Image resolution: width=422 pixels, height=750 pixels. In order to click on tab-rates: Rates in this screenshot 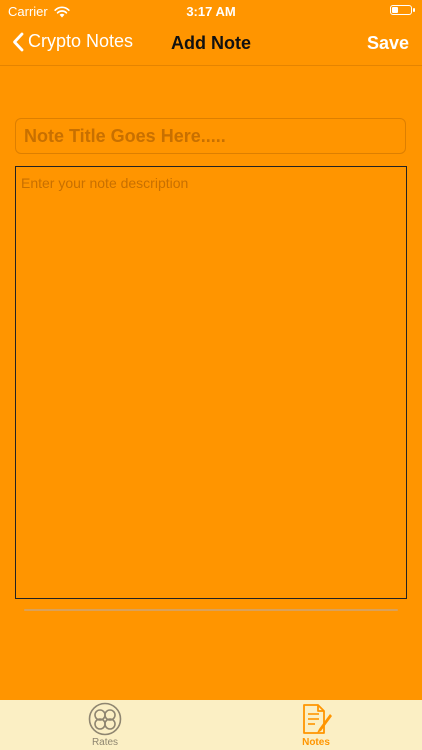, I will do `click(105, 725)`.